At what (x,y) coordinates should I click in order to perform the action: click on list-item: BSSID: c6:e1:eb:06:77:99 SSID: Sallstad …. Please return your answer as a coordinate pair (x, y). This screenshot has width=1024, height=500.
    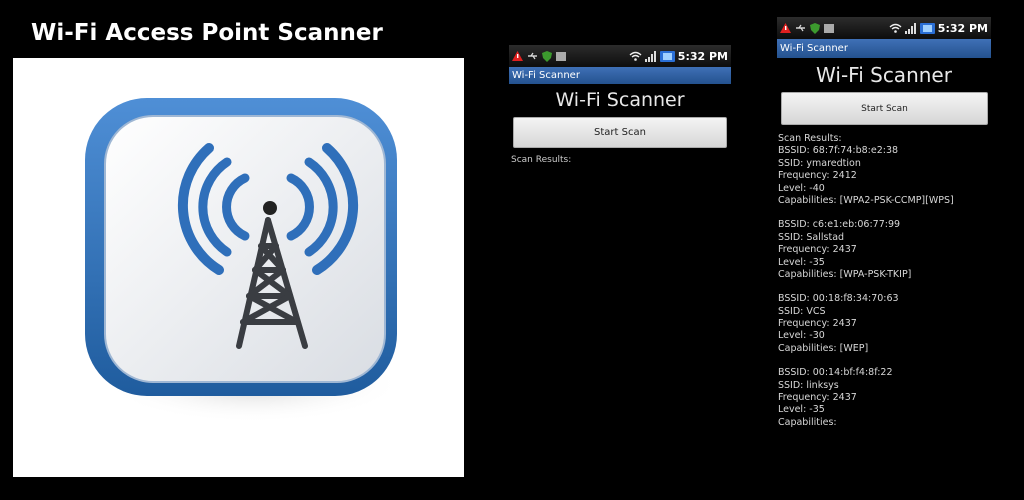
    Looking at the image, I should click on (866, 250).